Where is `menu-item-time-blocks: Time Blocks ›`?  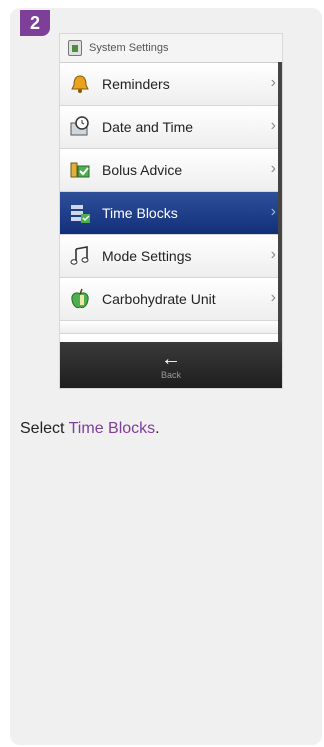
menu-item-time-blocks: Time Blocks › is located at coordinates (171, 213).